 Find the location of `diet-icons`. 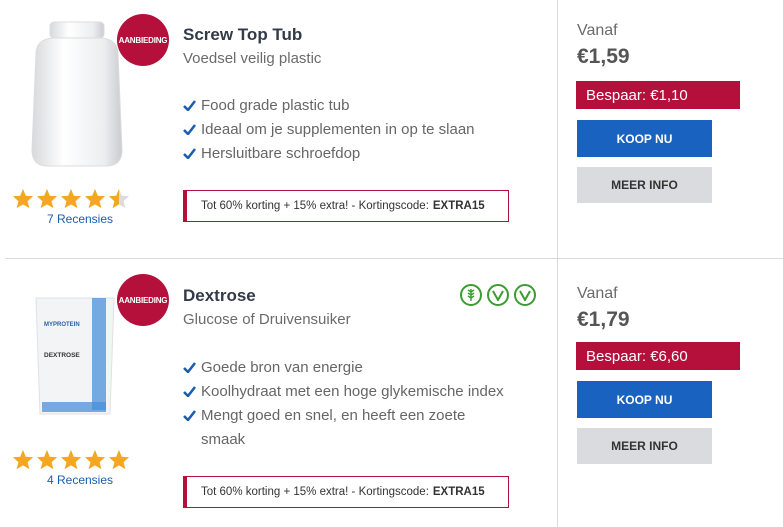

diet-icons is located at coordinates (498, 295).